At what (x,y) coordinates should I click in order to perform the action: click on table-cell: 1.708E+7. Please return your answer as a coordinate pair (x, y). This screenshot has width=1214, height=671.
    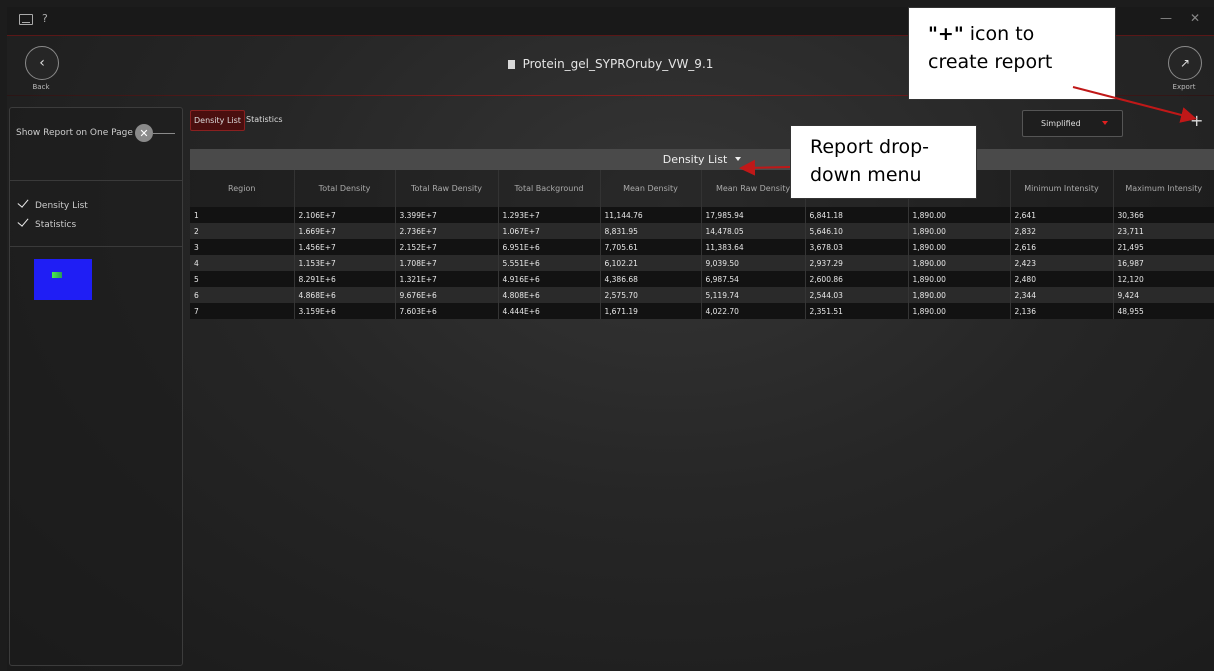
    Looking at the image, I should click on (447, 263).